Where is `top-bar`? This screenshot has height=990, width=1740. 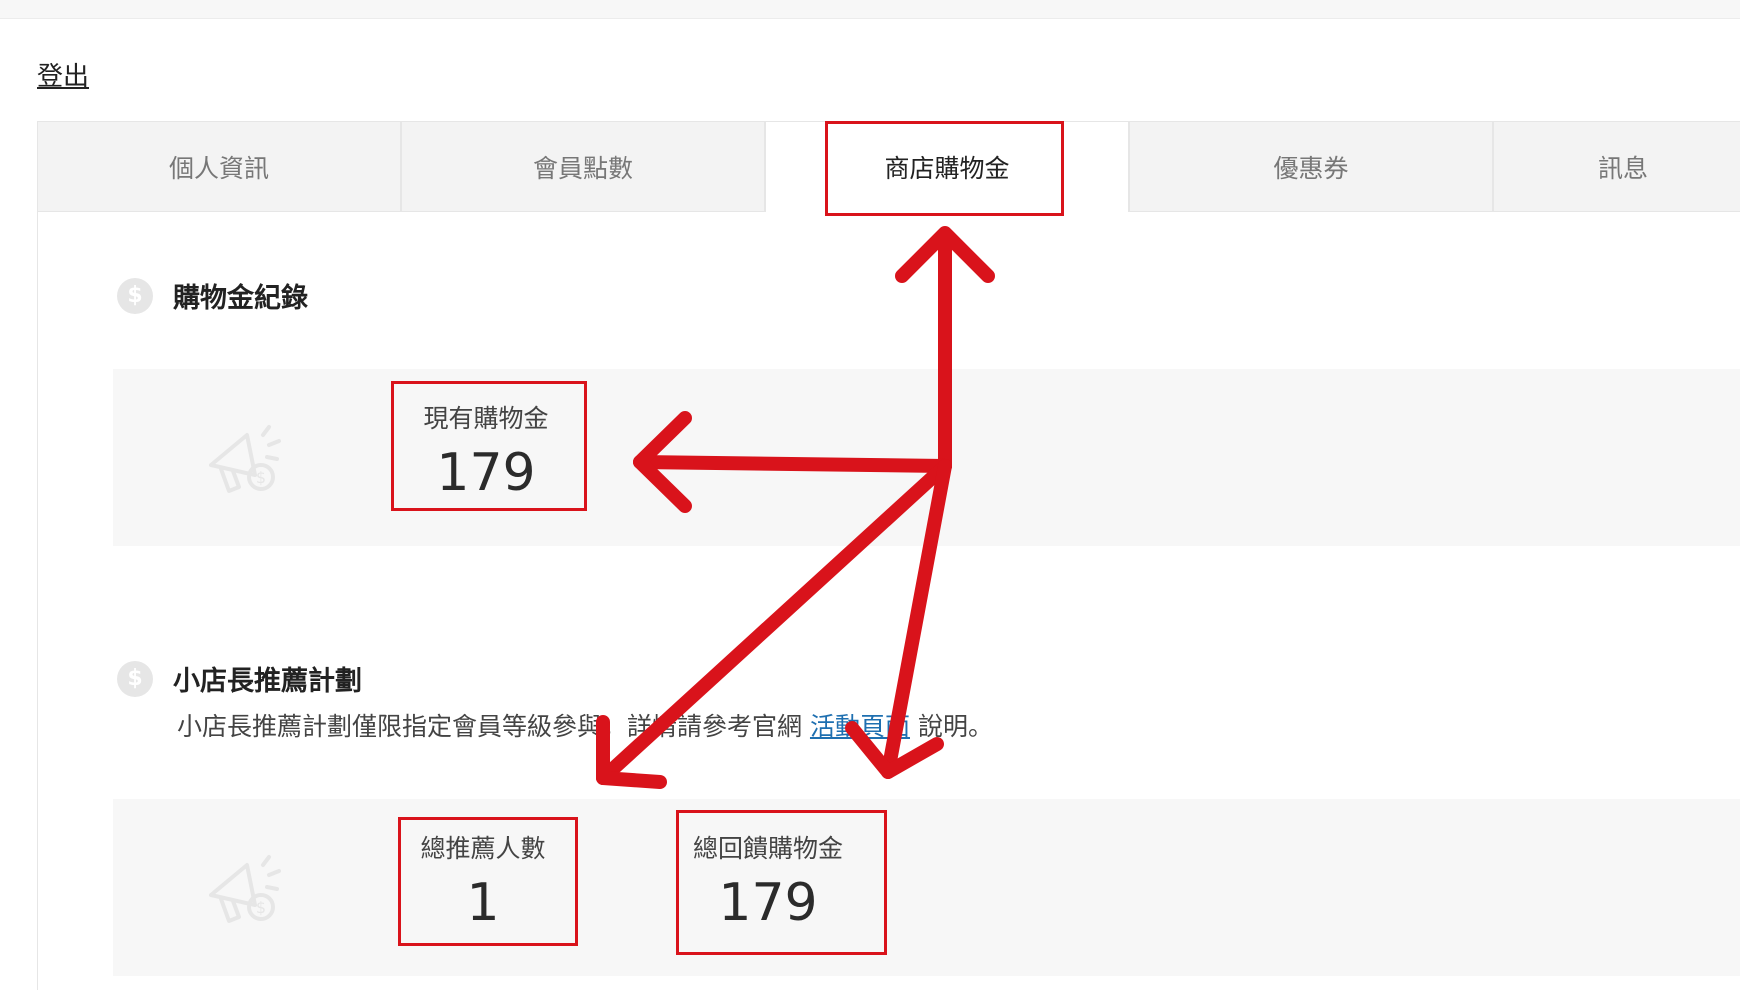
top-bar is located at coordinates (870, 9).